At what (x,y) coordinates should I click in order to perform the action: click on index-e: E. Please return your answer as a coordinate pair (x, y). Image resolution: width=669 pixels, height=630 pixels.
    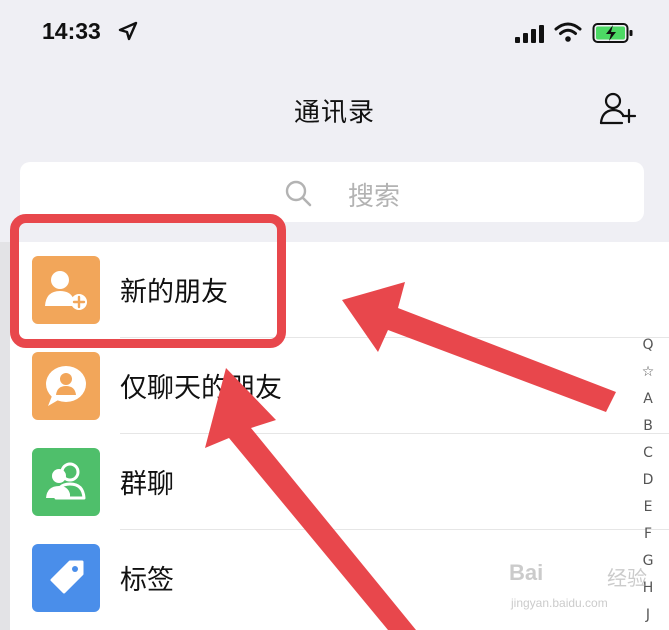
    Looking at the image, I should click on (648, 507).